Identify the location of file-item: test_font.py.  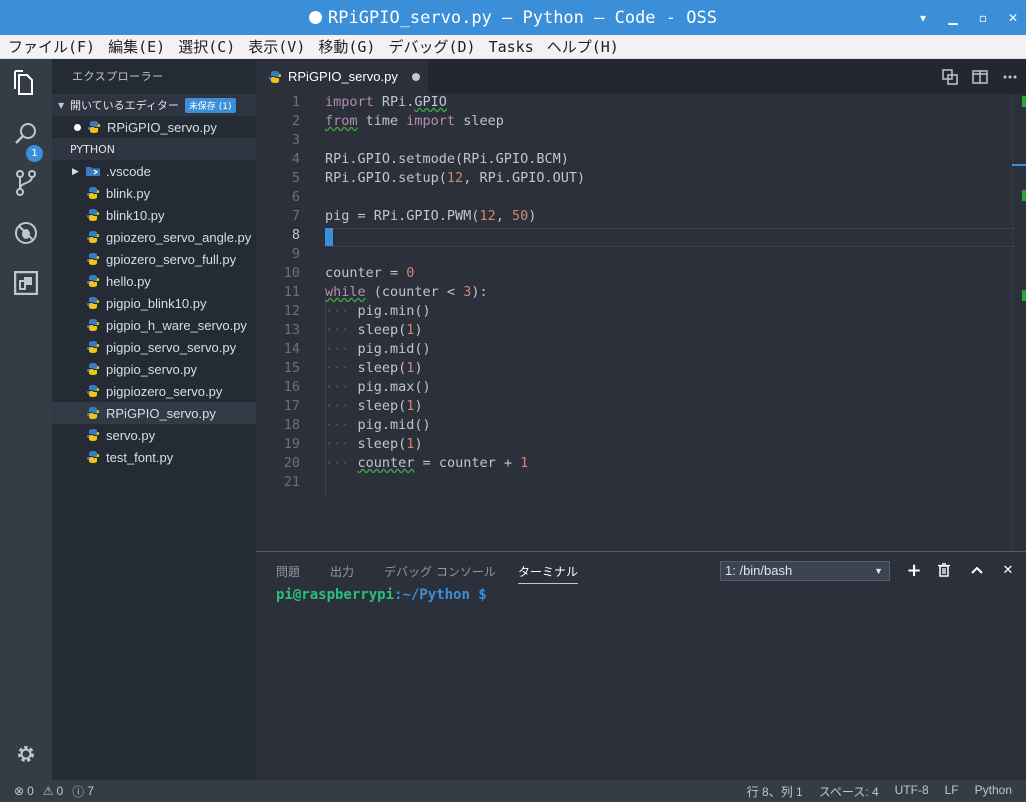
(154, 457).